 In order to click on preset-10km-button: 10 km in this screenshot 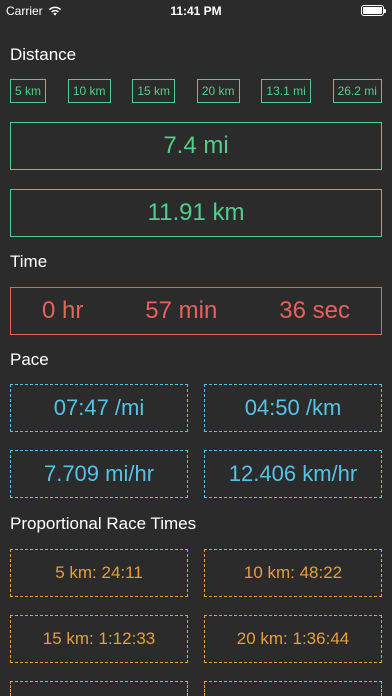, I will do `click(89, 91)`.